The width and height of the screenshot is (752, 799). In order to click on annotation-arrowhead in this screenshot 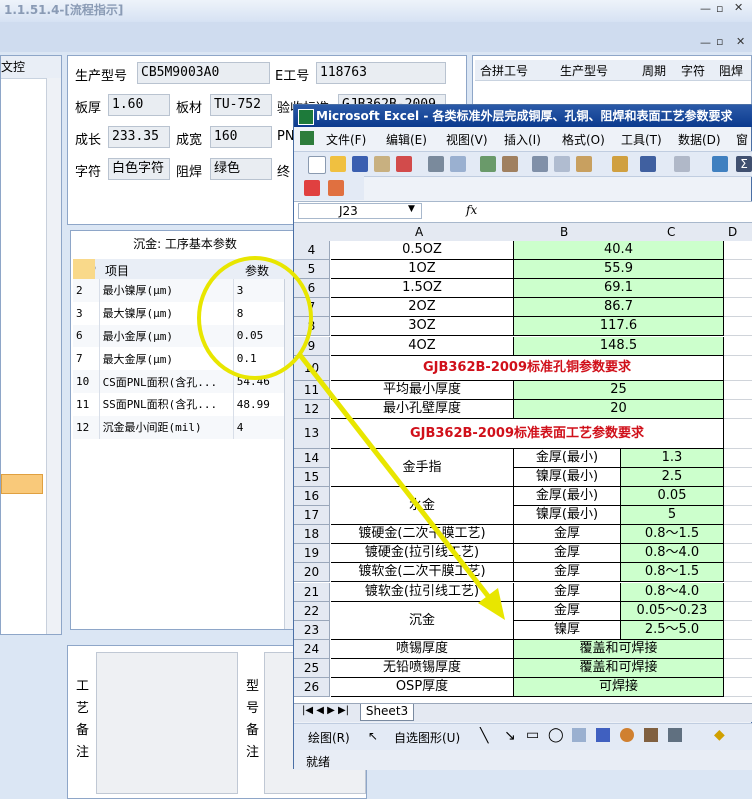, I will do `click(491, 604)`.